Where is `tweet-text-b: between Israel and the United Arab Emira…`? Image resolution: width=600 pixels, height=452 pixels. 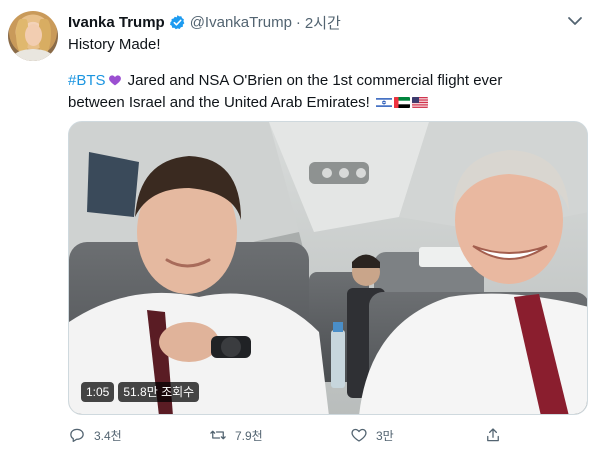 tweet-text-b: between Israel and the United Arab Emira… is located at coordinates (219, 102).